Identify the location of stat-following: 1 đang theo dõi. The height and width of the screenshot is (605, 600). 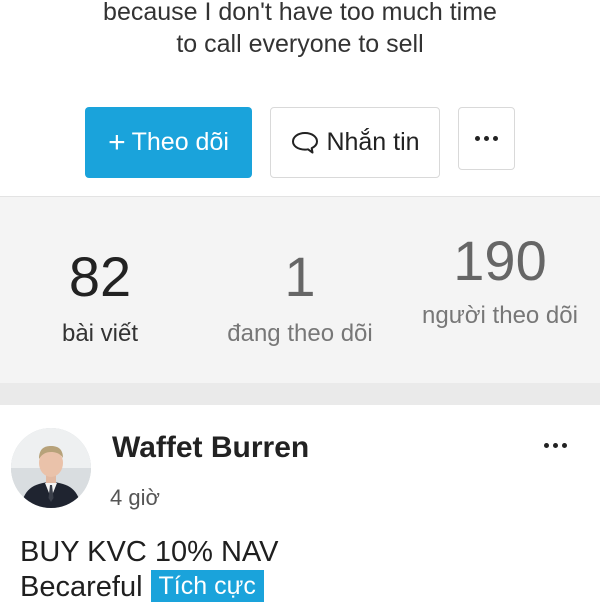
(300, 298).